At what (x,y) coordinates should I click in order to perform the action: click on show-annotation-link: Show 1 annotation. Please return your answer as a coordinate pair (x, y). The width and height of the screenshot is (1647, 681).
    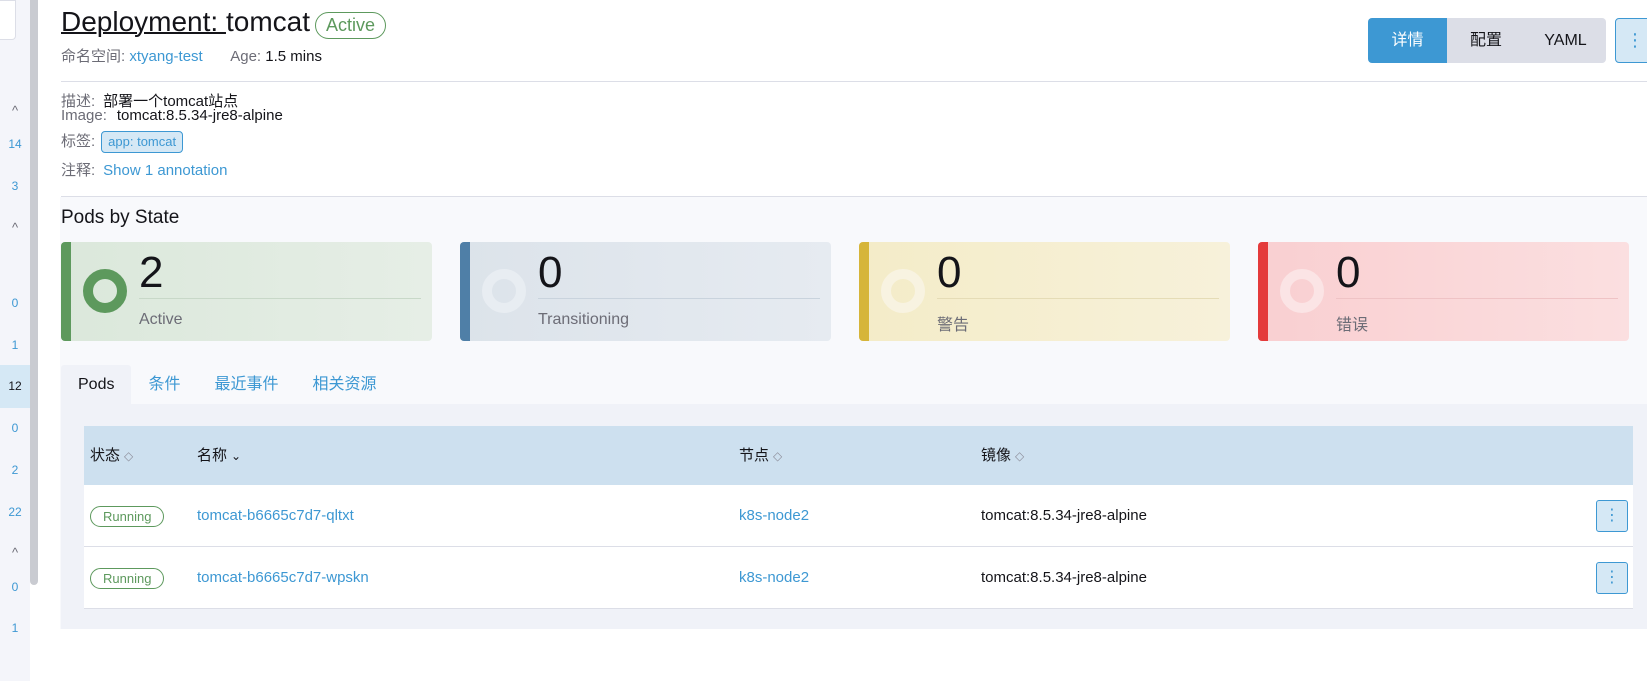
    Looking at the image, I should click on (165, 170).